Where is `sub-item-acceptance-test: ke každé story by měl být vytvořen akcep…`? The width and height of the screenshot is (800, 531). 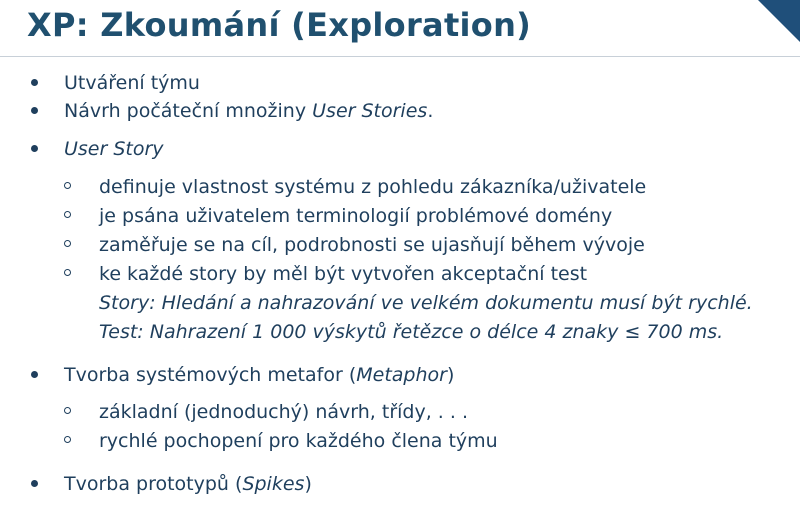 sub-item-acceptance-test: ke každé story by měl být vytvořen akcep… is located at coordinates (343, 274).